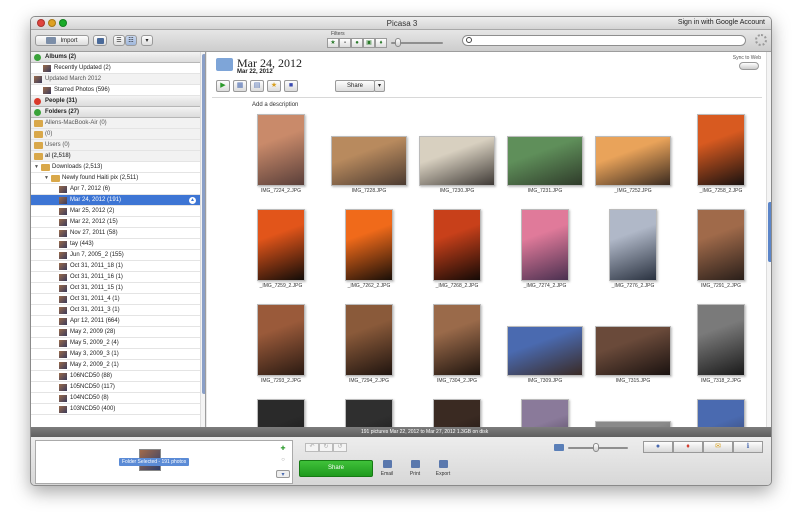 This screenshot has height=523, width=800. I want to click on collage-button: ▦, so click(240, 86).